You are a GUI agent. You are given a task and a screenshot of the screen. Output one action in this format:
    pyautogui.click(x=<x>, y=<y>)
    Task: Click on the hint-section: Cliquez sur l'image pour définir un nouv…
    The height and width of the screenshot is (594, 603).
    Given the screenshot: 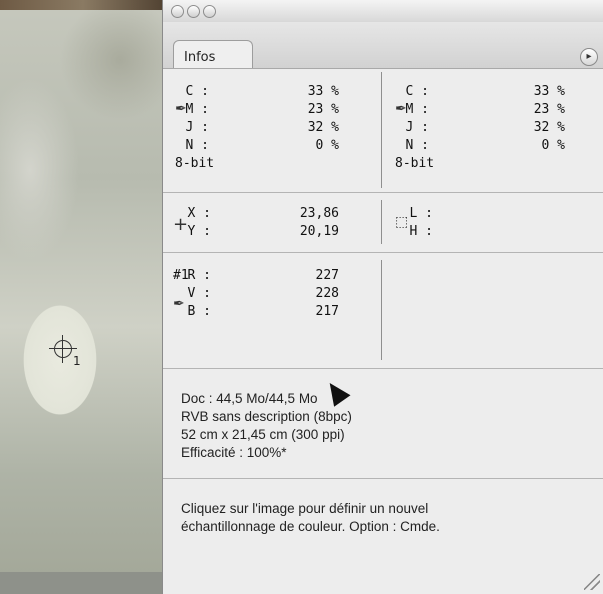 What is the action you would take?
    pyautogui.click(x=383, y=536)
    